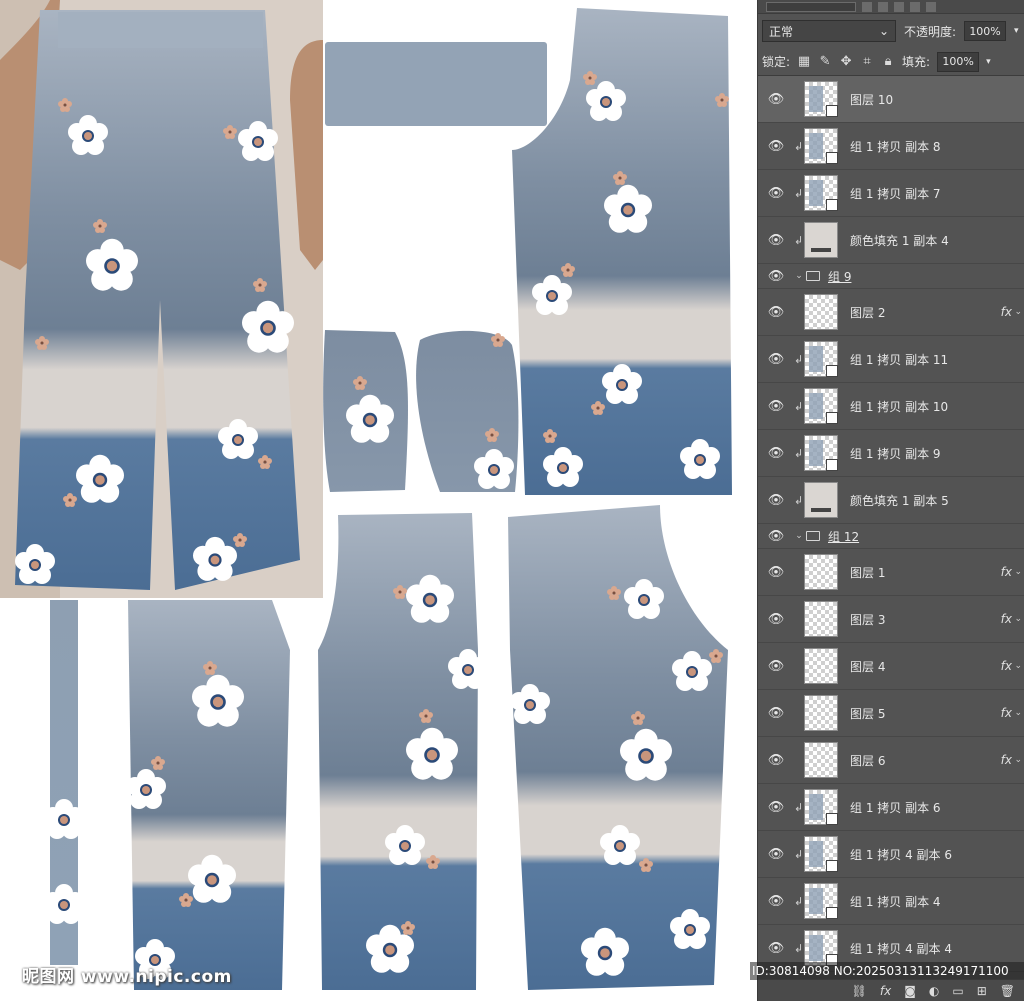  I want to click on layer-name: 组 1 拷贝 4 副本 6, so click(901, 854).